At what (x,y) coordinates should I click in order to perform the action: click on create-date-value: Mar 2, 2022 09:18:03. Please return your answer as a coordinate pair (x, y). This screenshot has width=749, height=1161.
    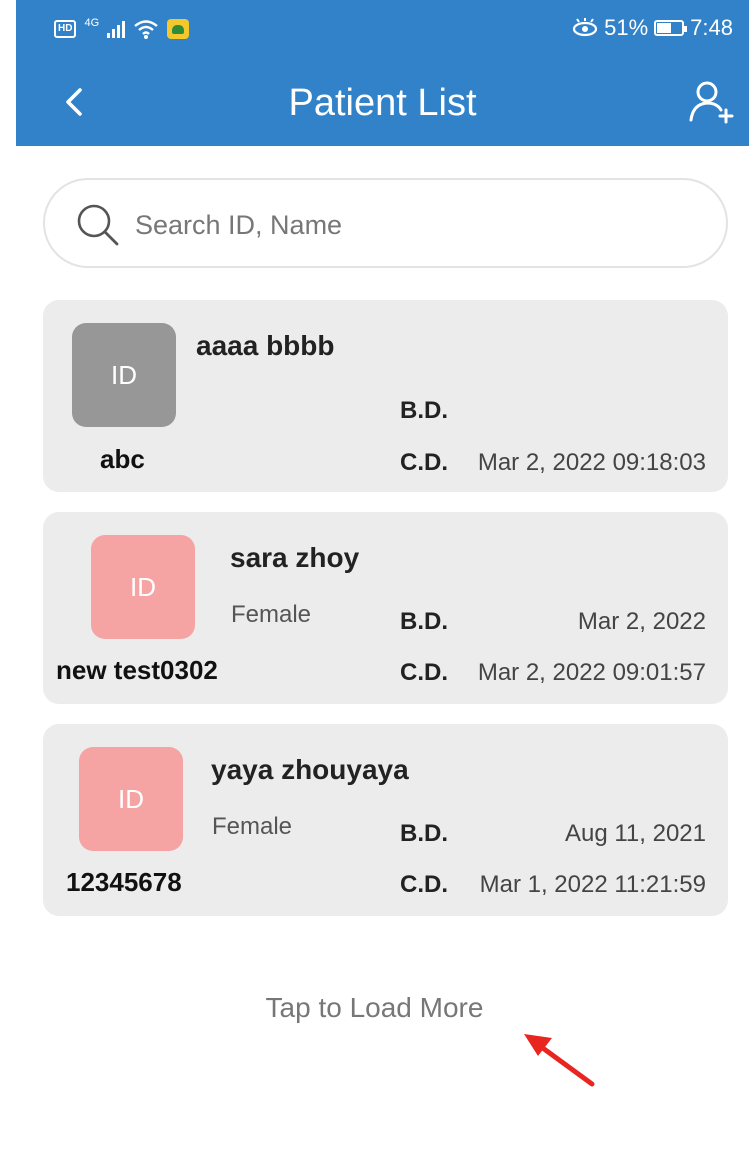
    Looking at the image, I should click on (591, 462).